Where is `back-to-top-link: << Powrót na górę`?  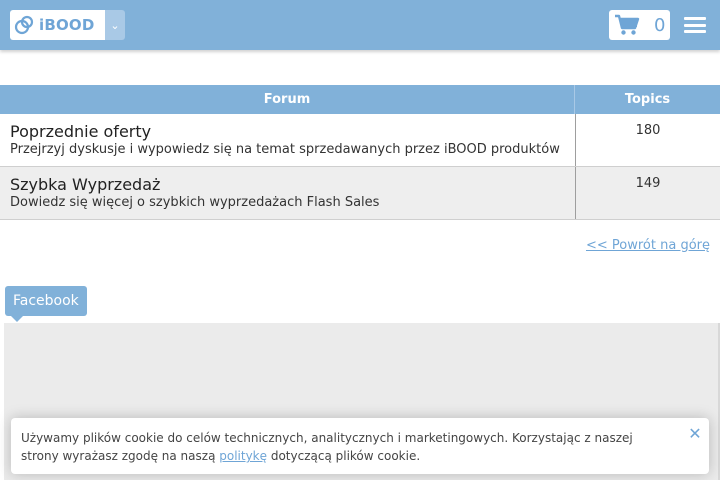
back-to-top-link: << Powrót na górę is located at coordinates (648, 245).